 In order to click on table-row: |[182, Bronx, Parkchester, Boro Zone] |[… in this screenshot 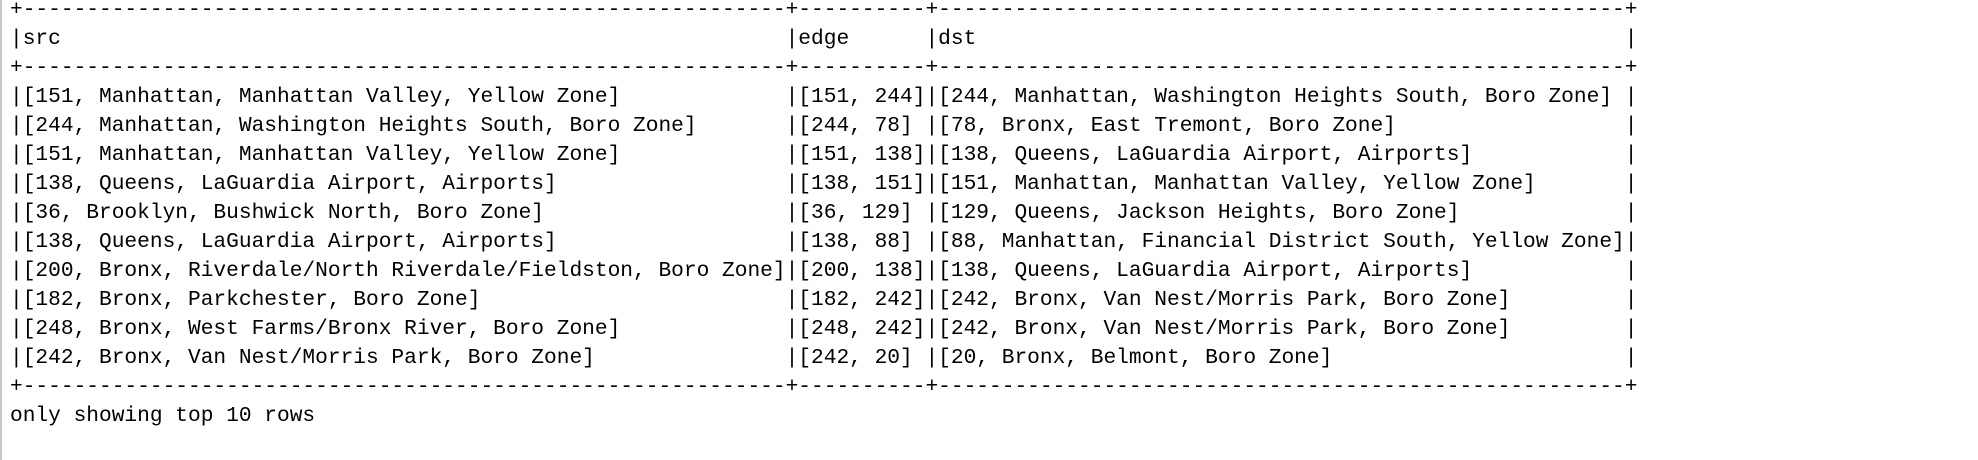, I will do `click(824, 300)`.